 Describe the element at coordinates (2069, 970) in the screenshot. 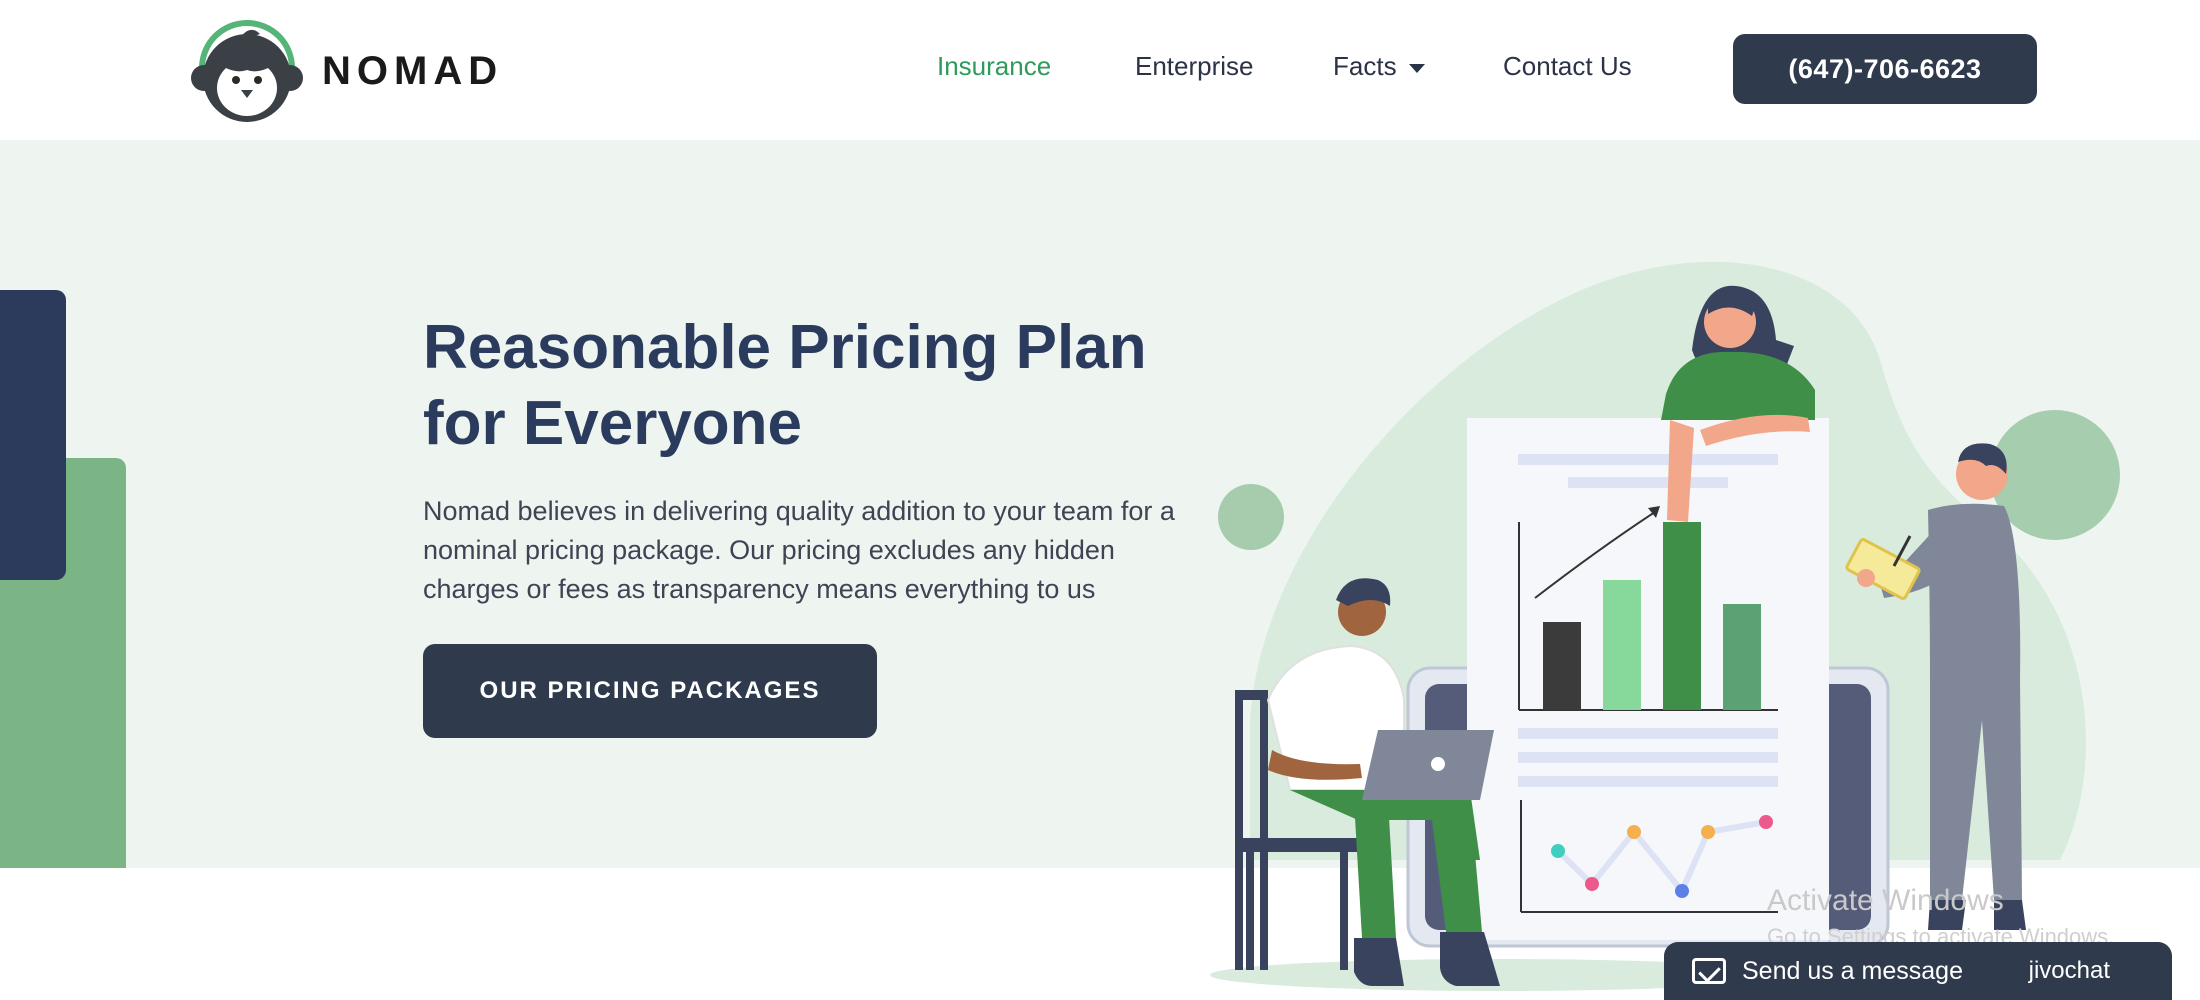

I see `chat-widget-brand: jivochat` at that location.